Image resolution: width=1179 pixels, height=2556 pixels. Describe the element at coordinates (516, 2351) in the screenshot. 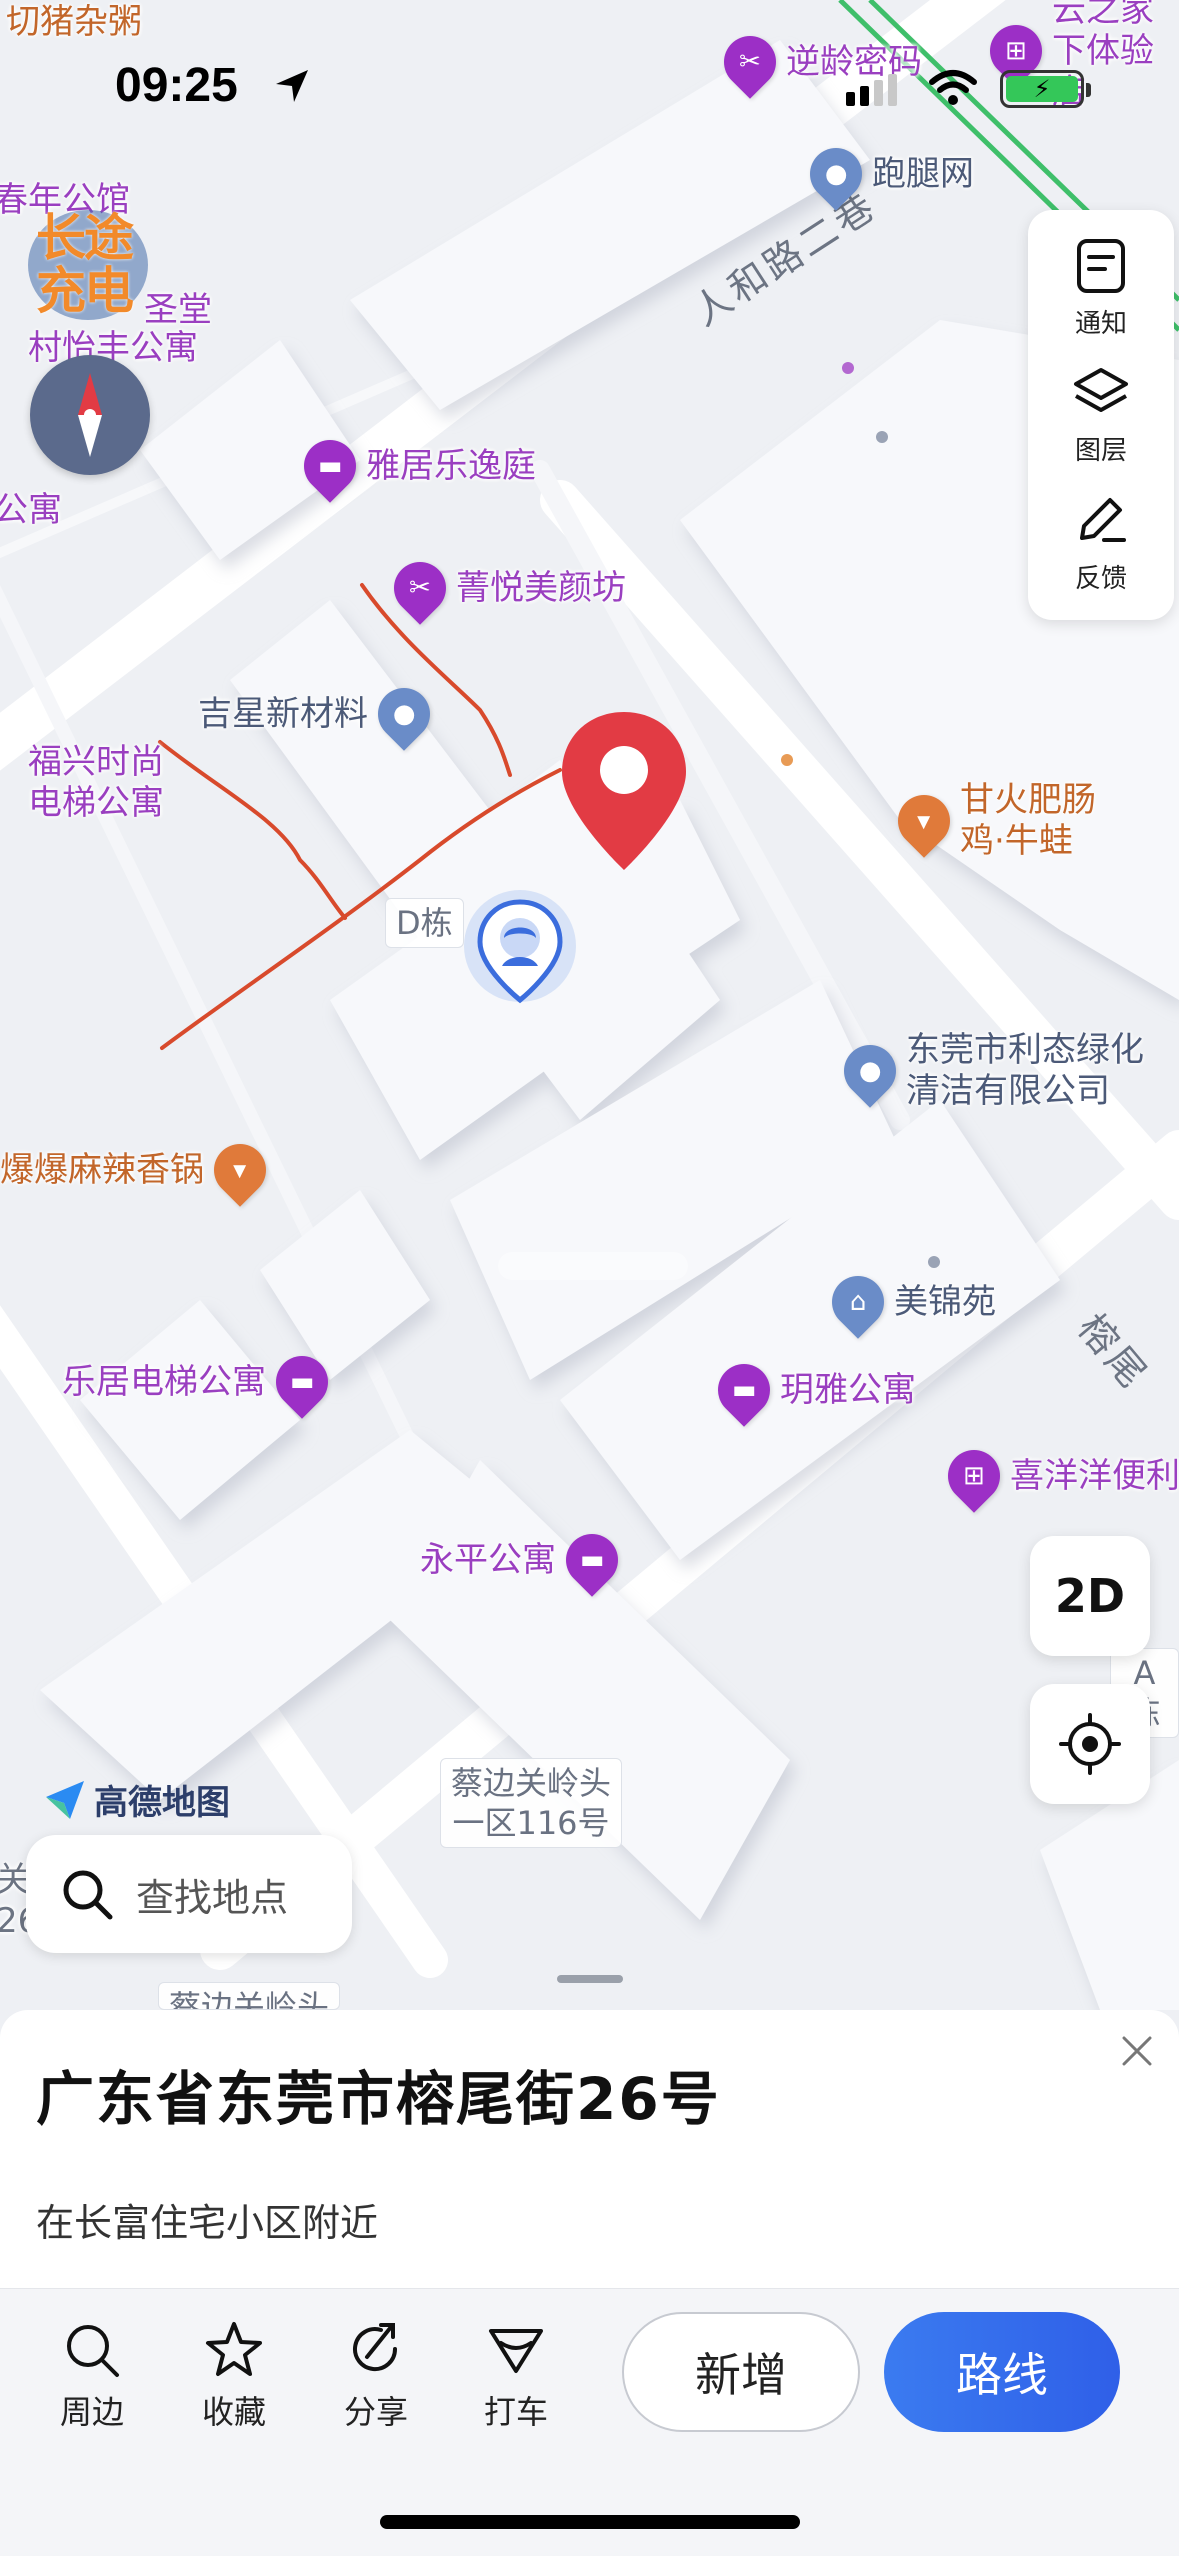

I see `taxi-icon` at that location.